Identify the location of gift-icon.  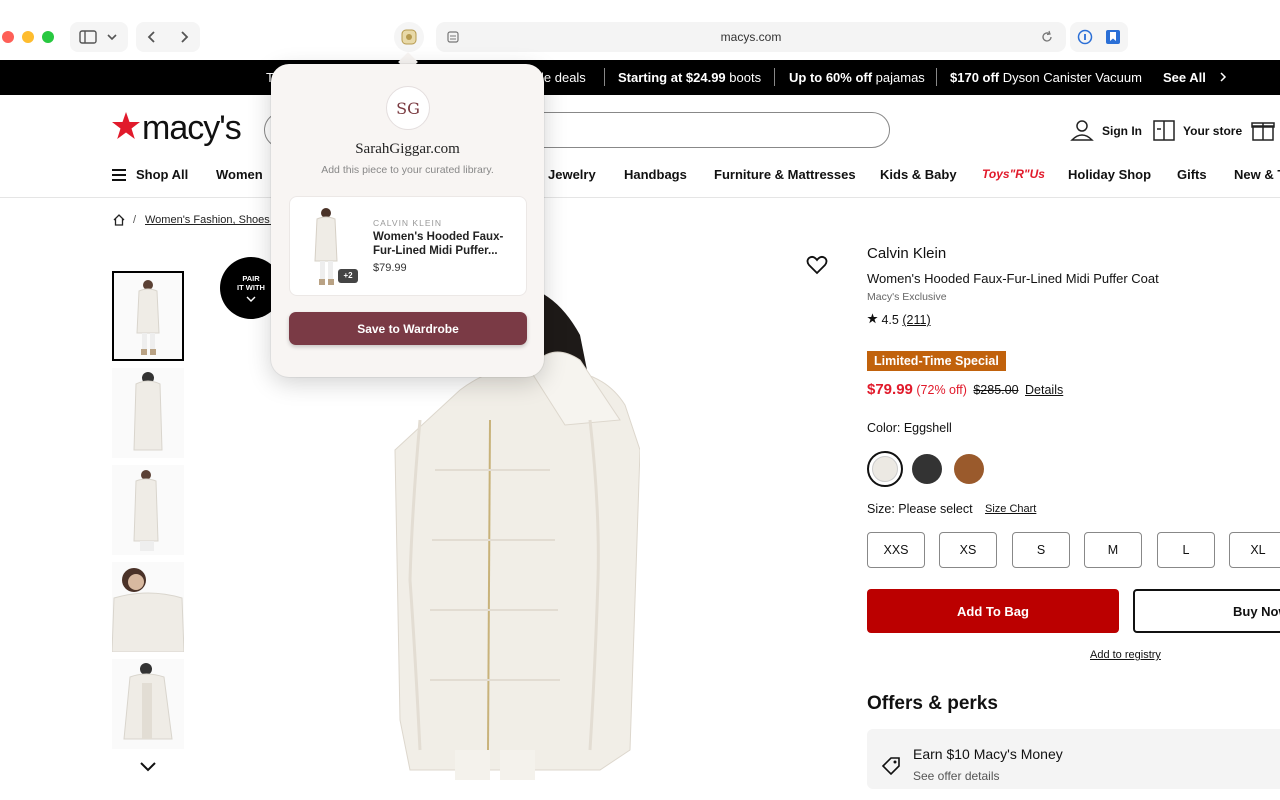
(1263, 130).